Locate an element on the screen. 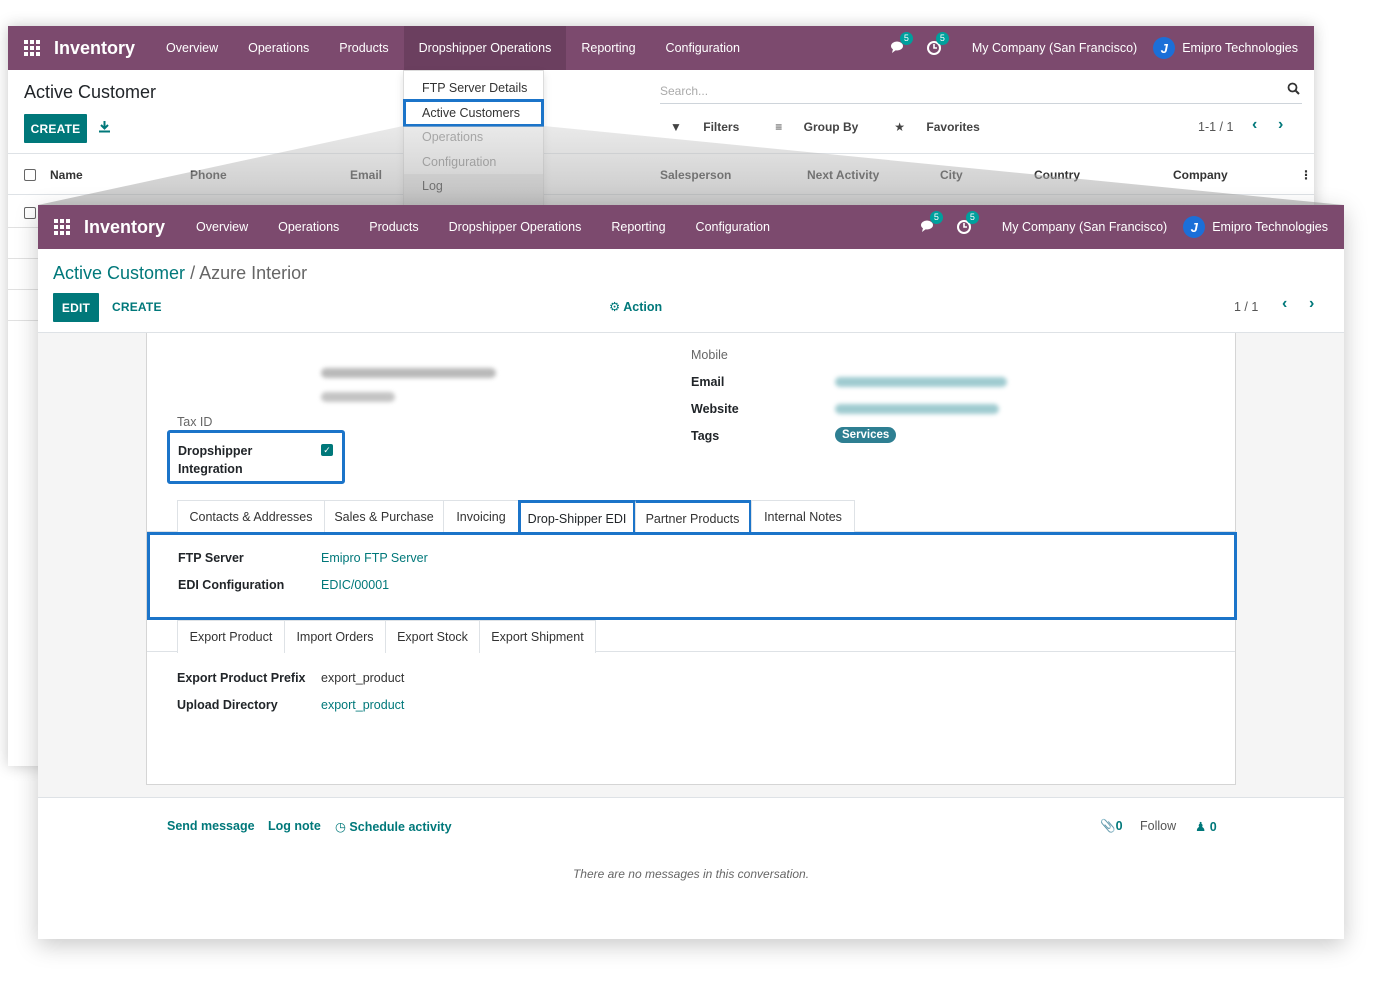 The image size is (1384, 986). schedule-activity-button: ◷ Schedule activity is located at coordinates (393, 826).